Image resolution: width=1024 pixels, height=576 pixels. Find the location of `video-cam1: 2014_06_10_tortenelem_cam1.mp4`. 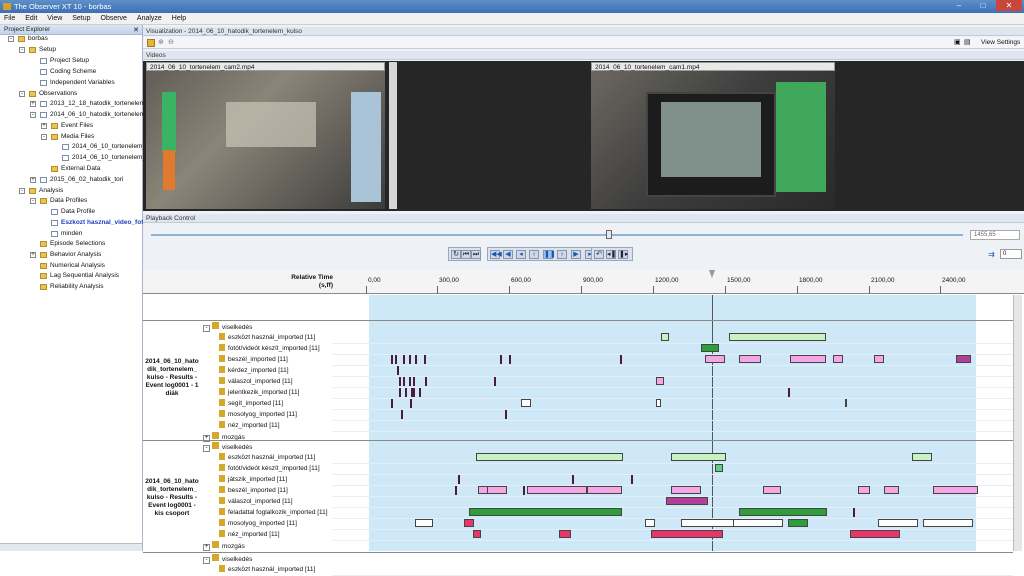

video-cam1: 2014_06_10_tortenelem_cam1.mp4 is located at coordinates (713, 135).